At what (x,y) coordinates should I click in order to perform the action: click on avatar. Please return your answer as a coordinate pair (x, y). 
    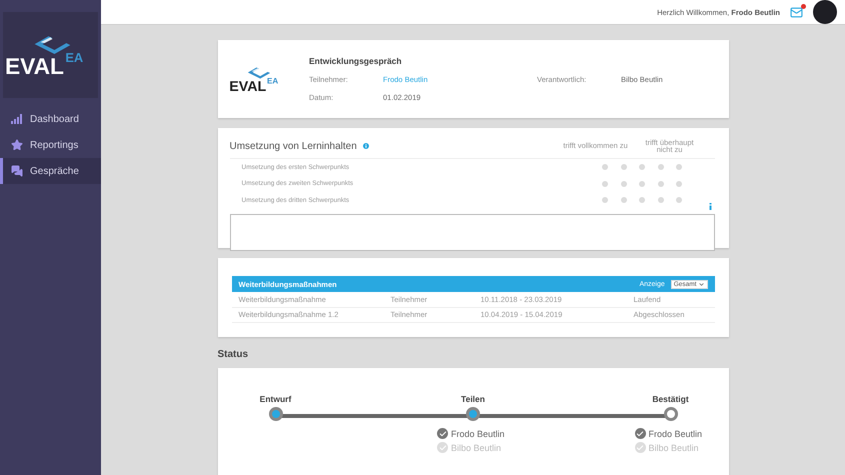
    Looking at the image, I should click on (825, 12).